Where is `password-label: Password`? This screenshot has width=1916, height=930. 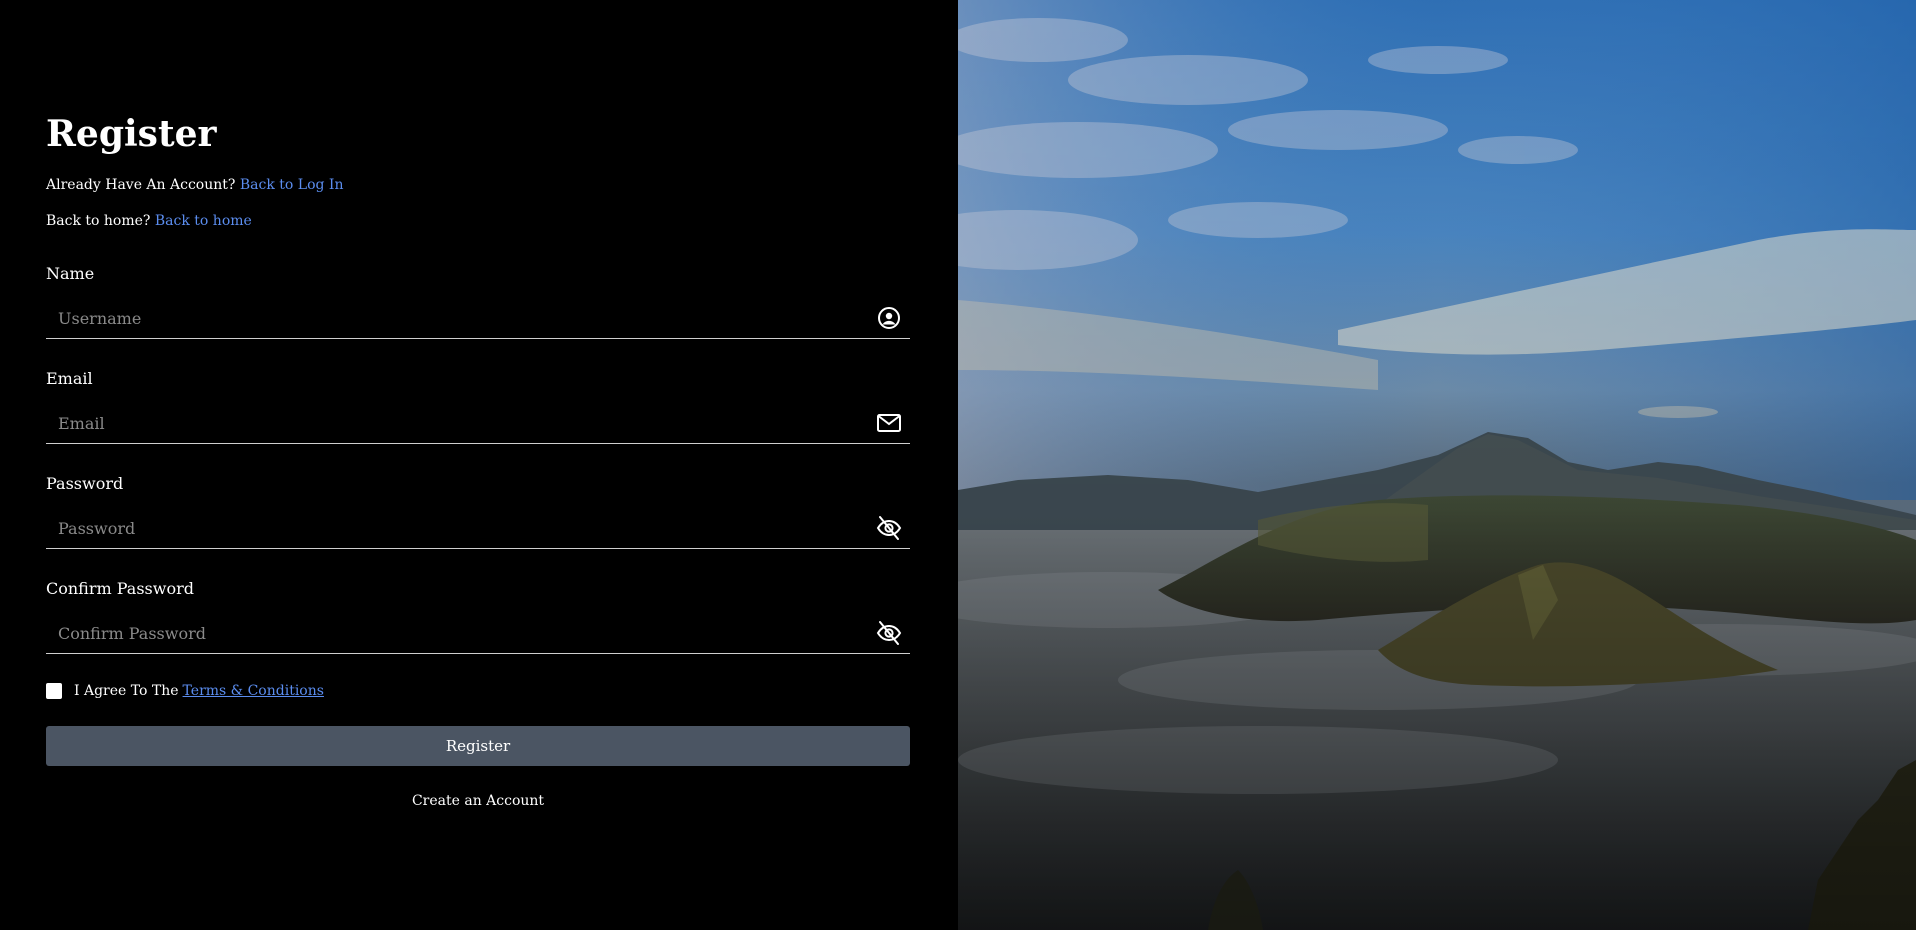
password-label: Password is located at coordinates (85, 483).